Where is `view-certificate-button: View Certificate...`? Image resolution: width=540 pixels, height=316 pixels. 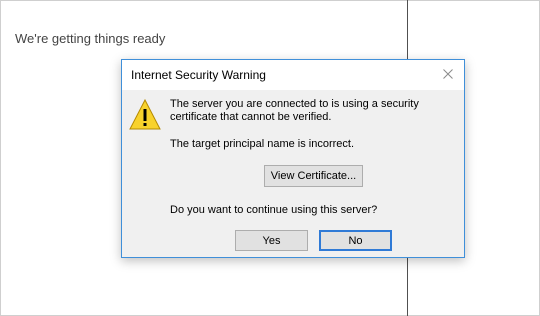 view-certificate-button: View Certificate... is located at coordinates (313, 176).